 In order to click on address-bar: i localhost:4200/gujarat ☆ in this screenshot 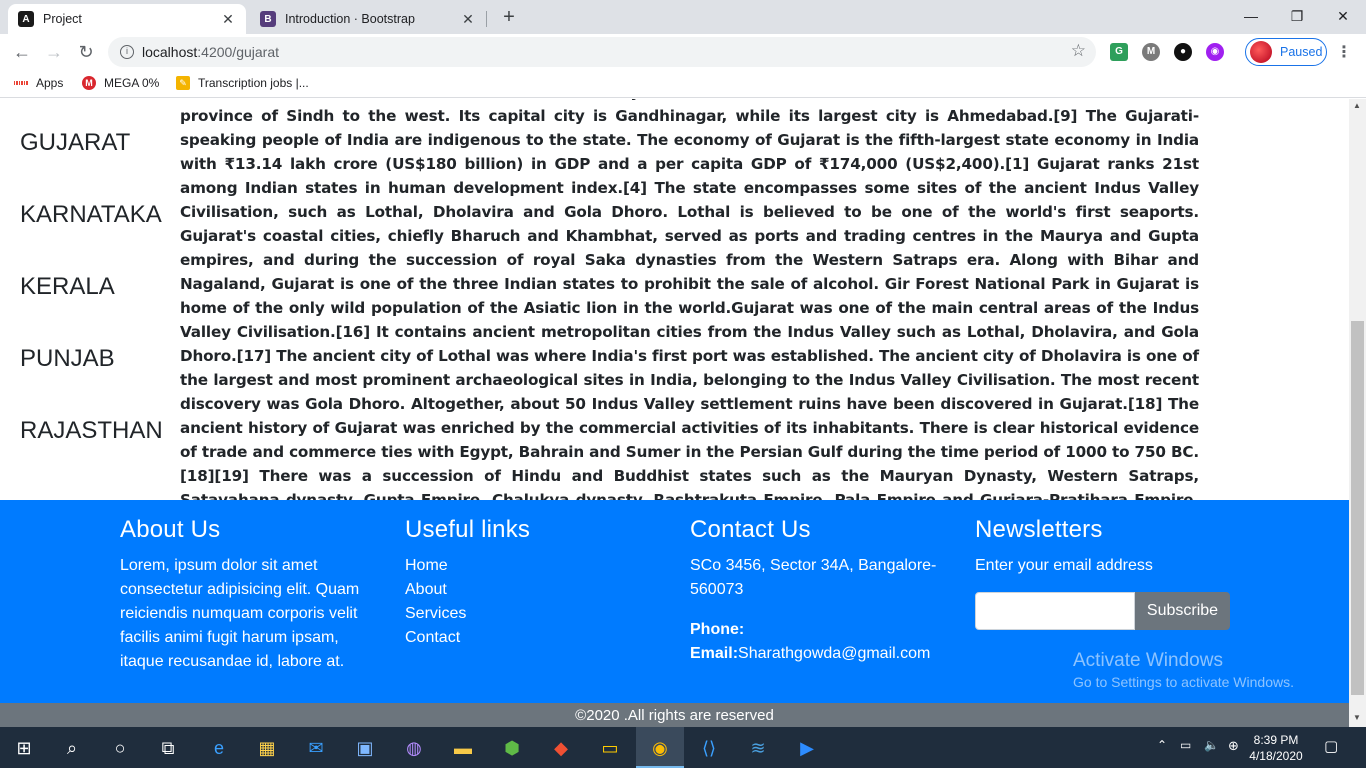, I will do `click(602, 52)`.